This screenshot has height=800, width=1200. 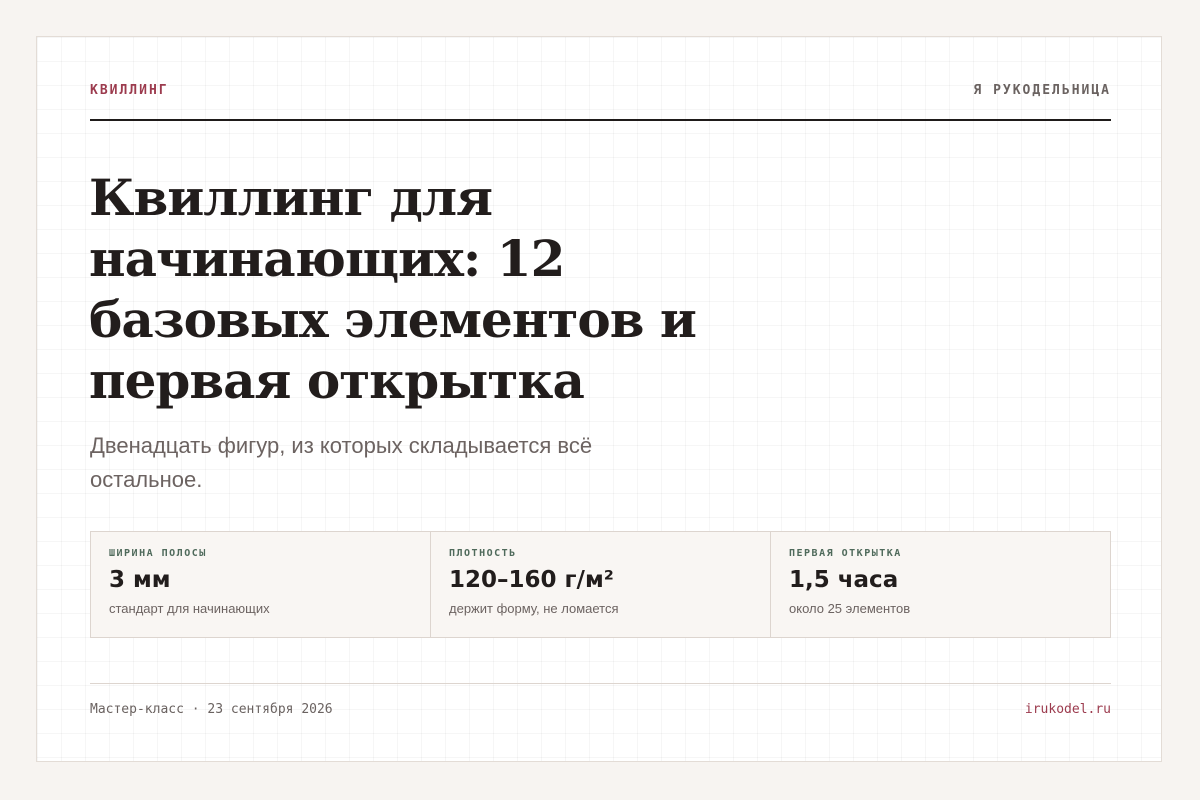 What do you see at coordinates (844, 580) in the screenshot?
I see `stat-value: 1,5 часа` at bounding box center [844, 580].